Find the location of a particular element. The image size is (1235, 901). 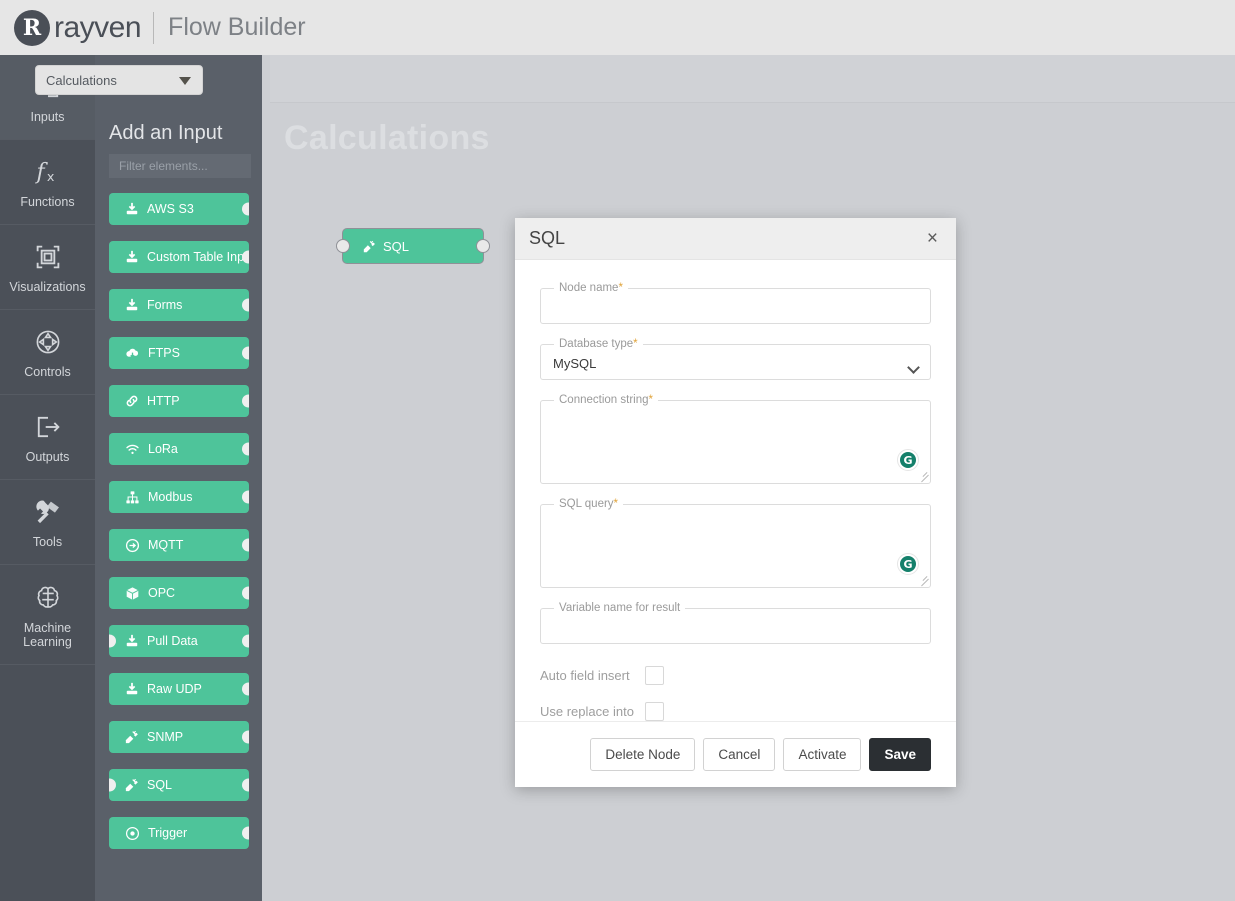

workspace-selector-wrap: Calculations is located at coordinates (119, 80).